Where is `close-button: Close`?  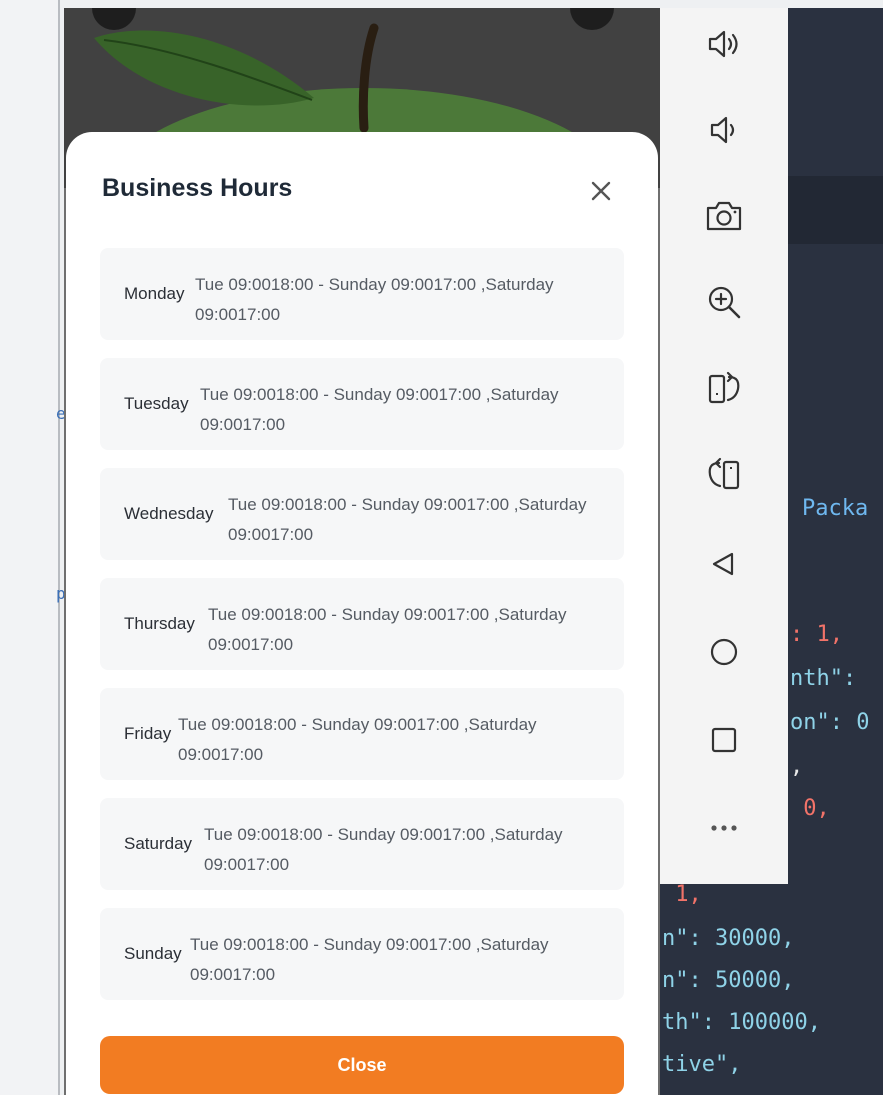 close-button: Close is located at coordinates (362, 1065).